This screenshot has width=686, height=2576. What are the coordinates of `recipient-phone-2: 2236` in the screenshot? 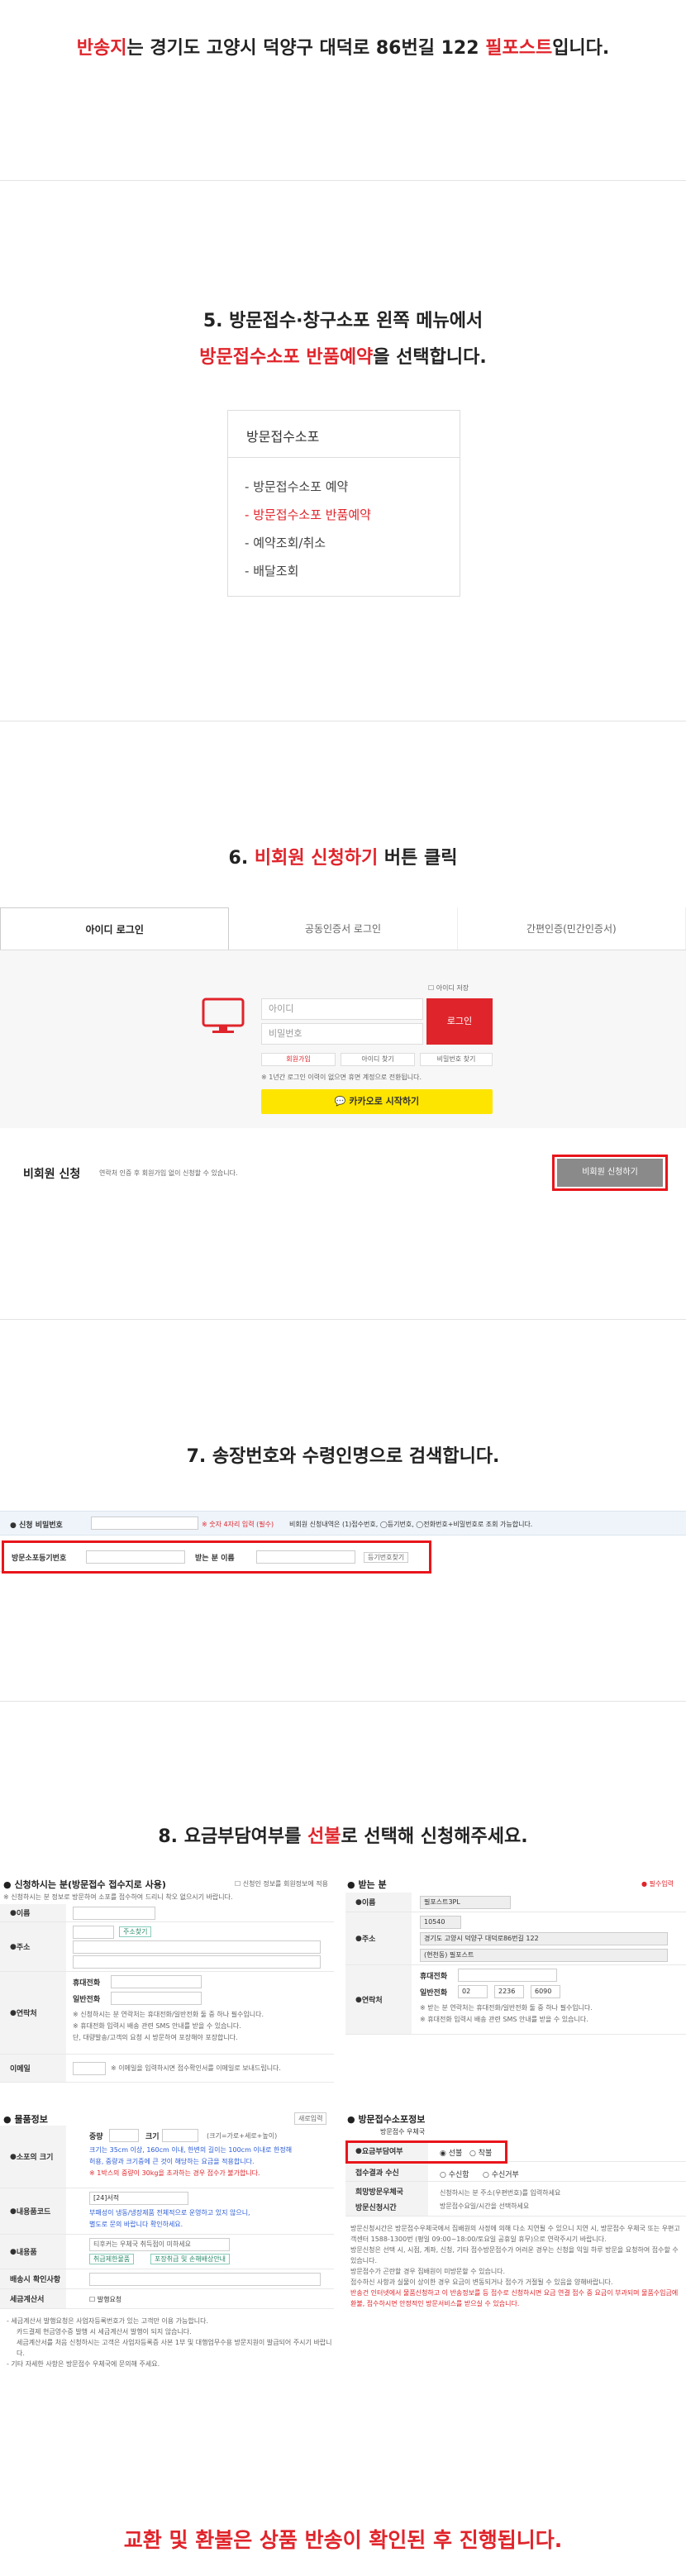 It's located at (509, 1992).